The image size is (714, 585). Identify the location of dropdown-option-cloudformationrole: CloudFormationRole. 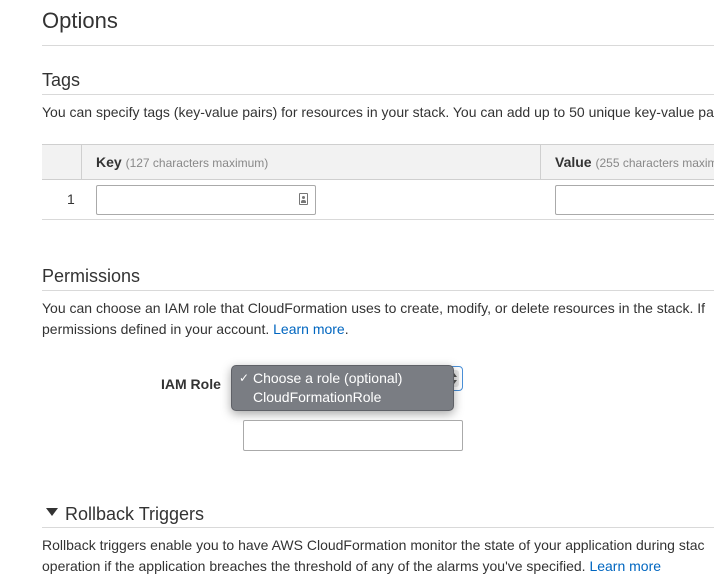
(317, 397).